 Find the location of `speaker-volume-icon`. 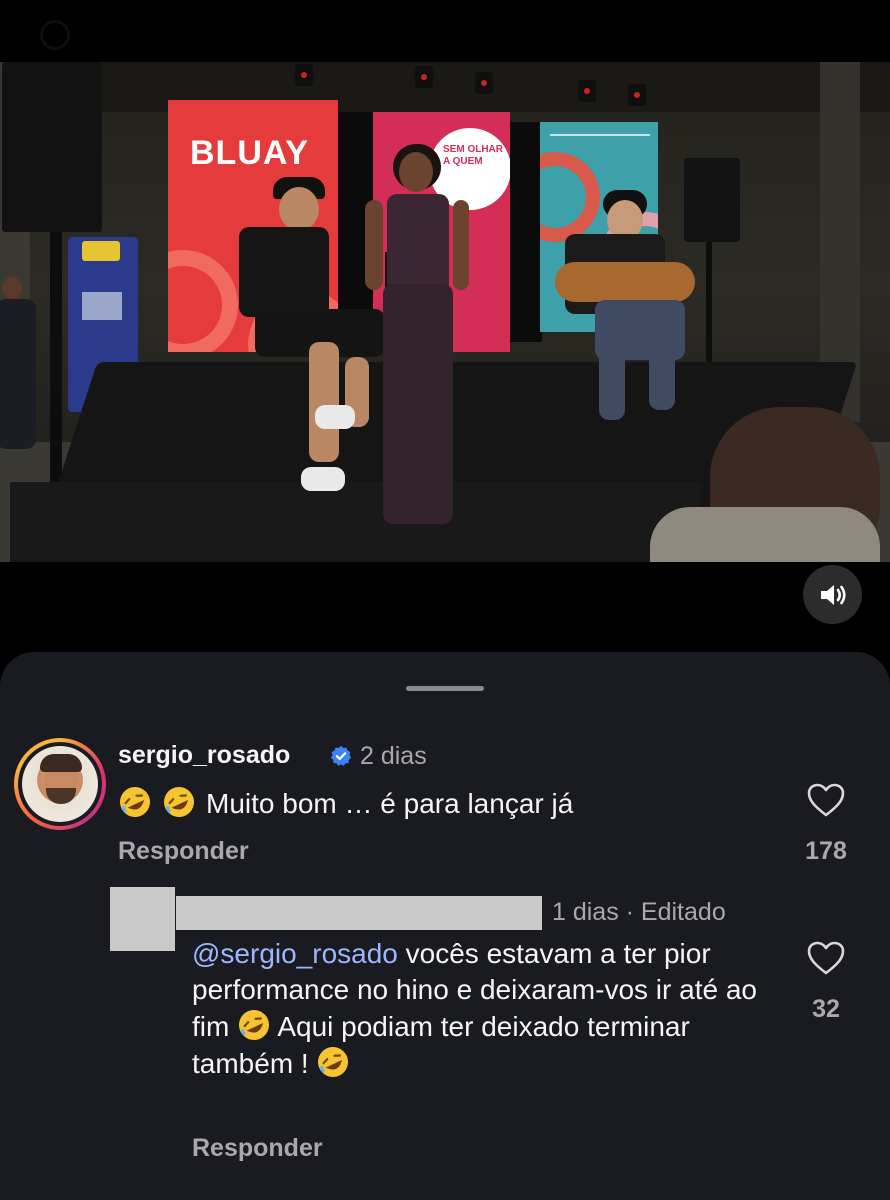

speaker-volume-icon is located at coordinates (833, 594).